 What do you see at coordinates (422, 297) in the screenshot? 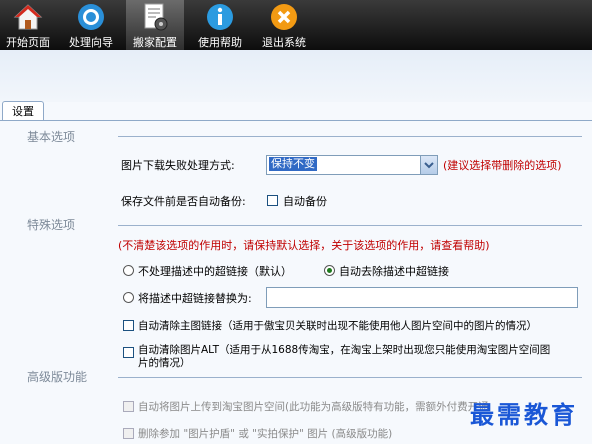
I see `replace-link-input` at bounding box center [422, 297].